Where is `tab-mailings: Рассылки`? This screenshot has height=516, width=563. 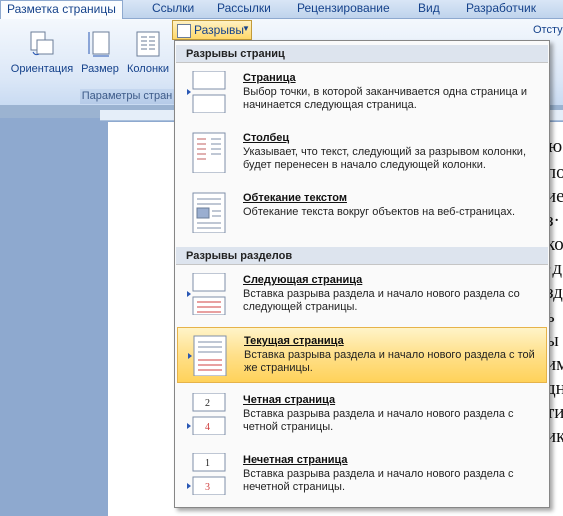
tab-mailings: Рассылки is located at coordinates (244, 9).